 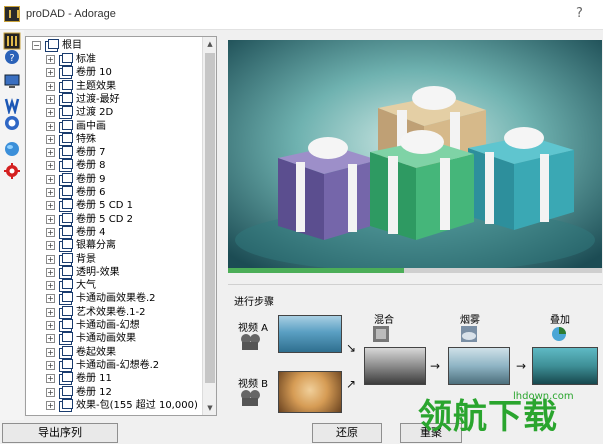 I want to click on mix-label: 混合, so click(x=384, y=320).